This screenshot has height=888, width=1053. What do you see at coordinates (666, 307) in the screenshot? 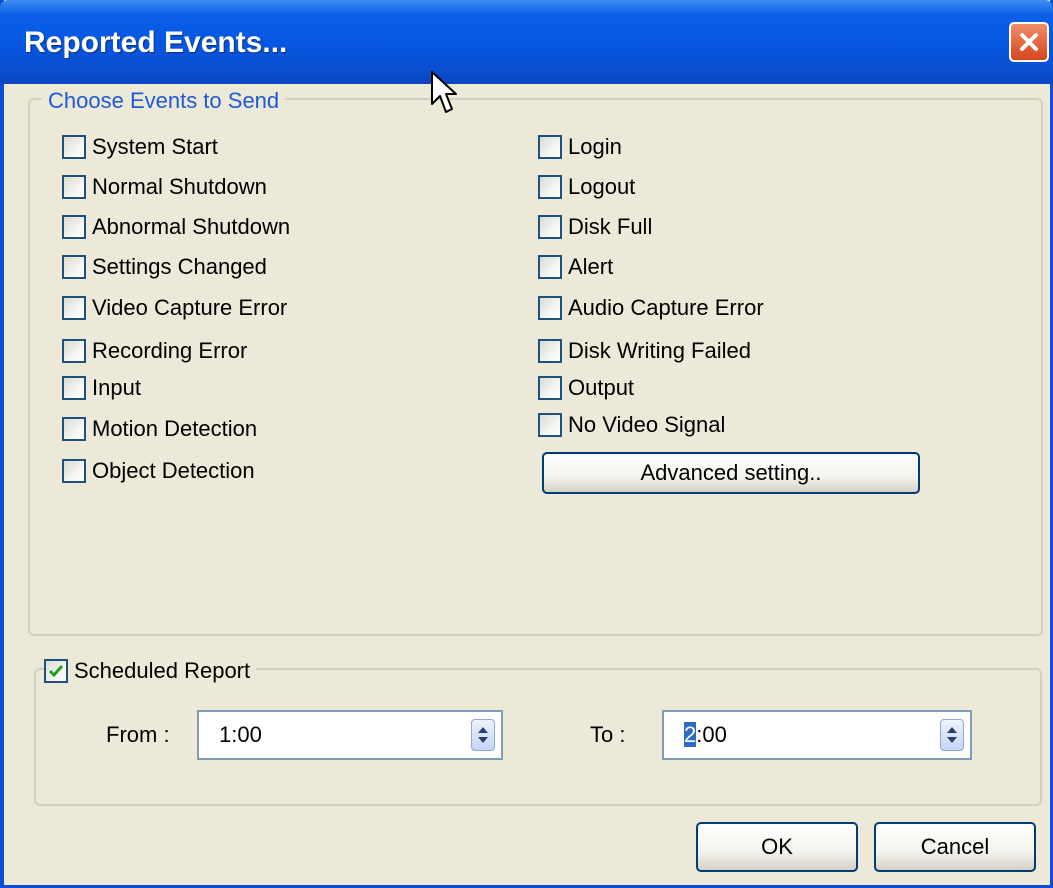
I see `checkbox-label: Audio Capture Error` at bounding box center [666, 307].